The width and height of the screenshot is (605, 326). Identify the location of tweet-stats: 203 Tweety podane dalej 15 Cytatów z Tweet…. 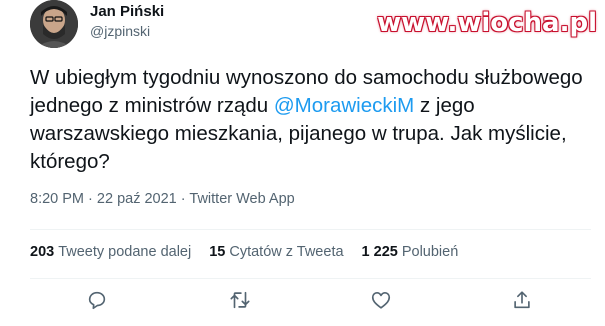
(244, 252).